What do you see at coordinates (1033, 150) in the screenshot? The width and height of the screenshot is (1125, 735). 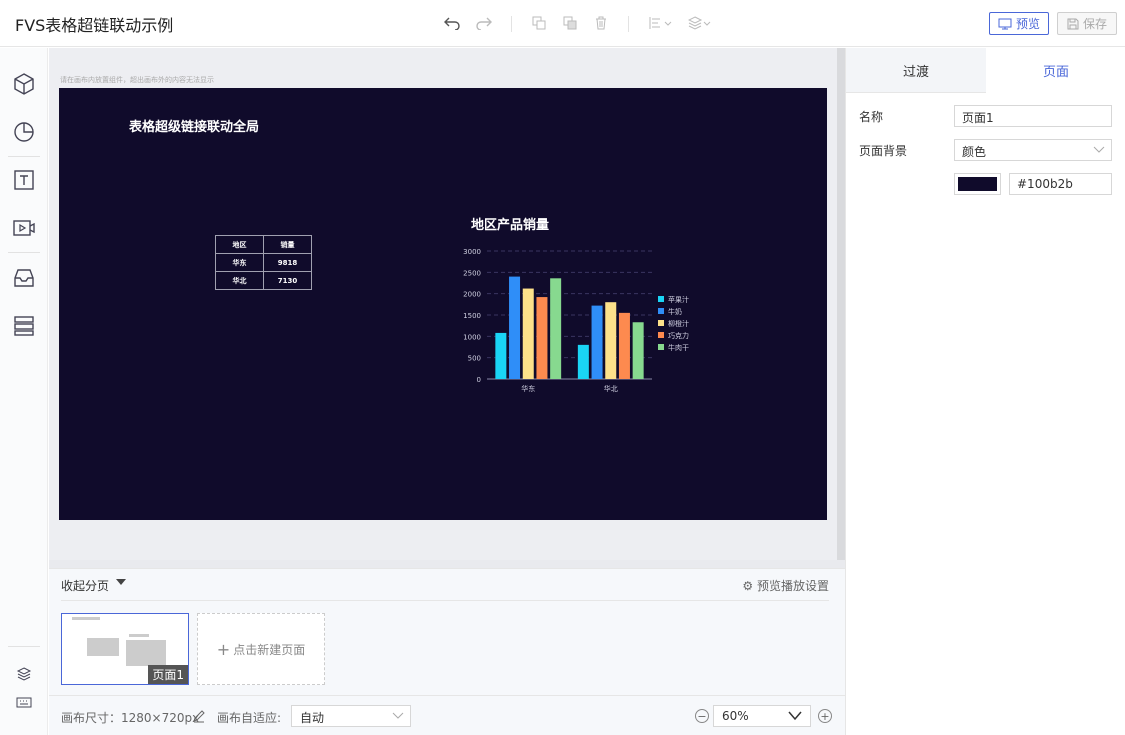 I see `background-type-select: 颜色` at bounding box center [1033, 150].